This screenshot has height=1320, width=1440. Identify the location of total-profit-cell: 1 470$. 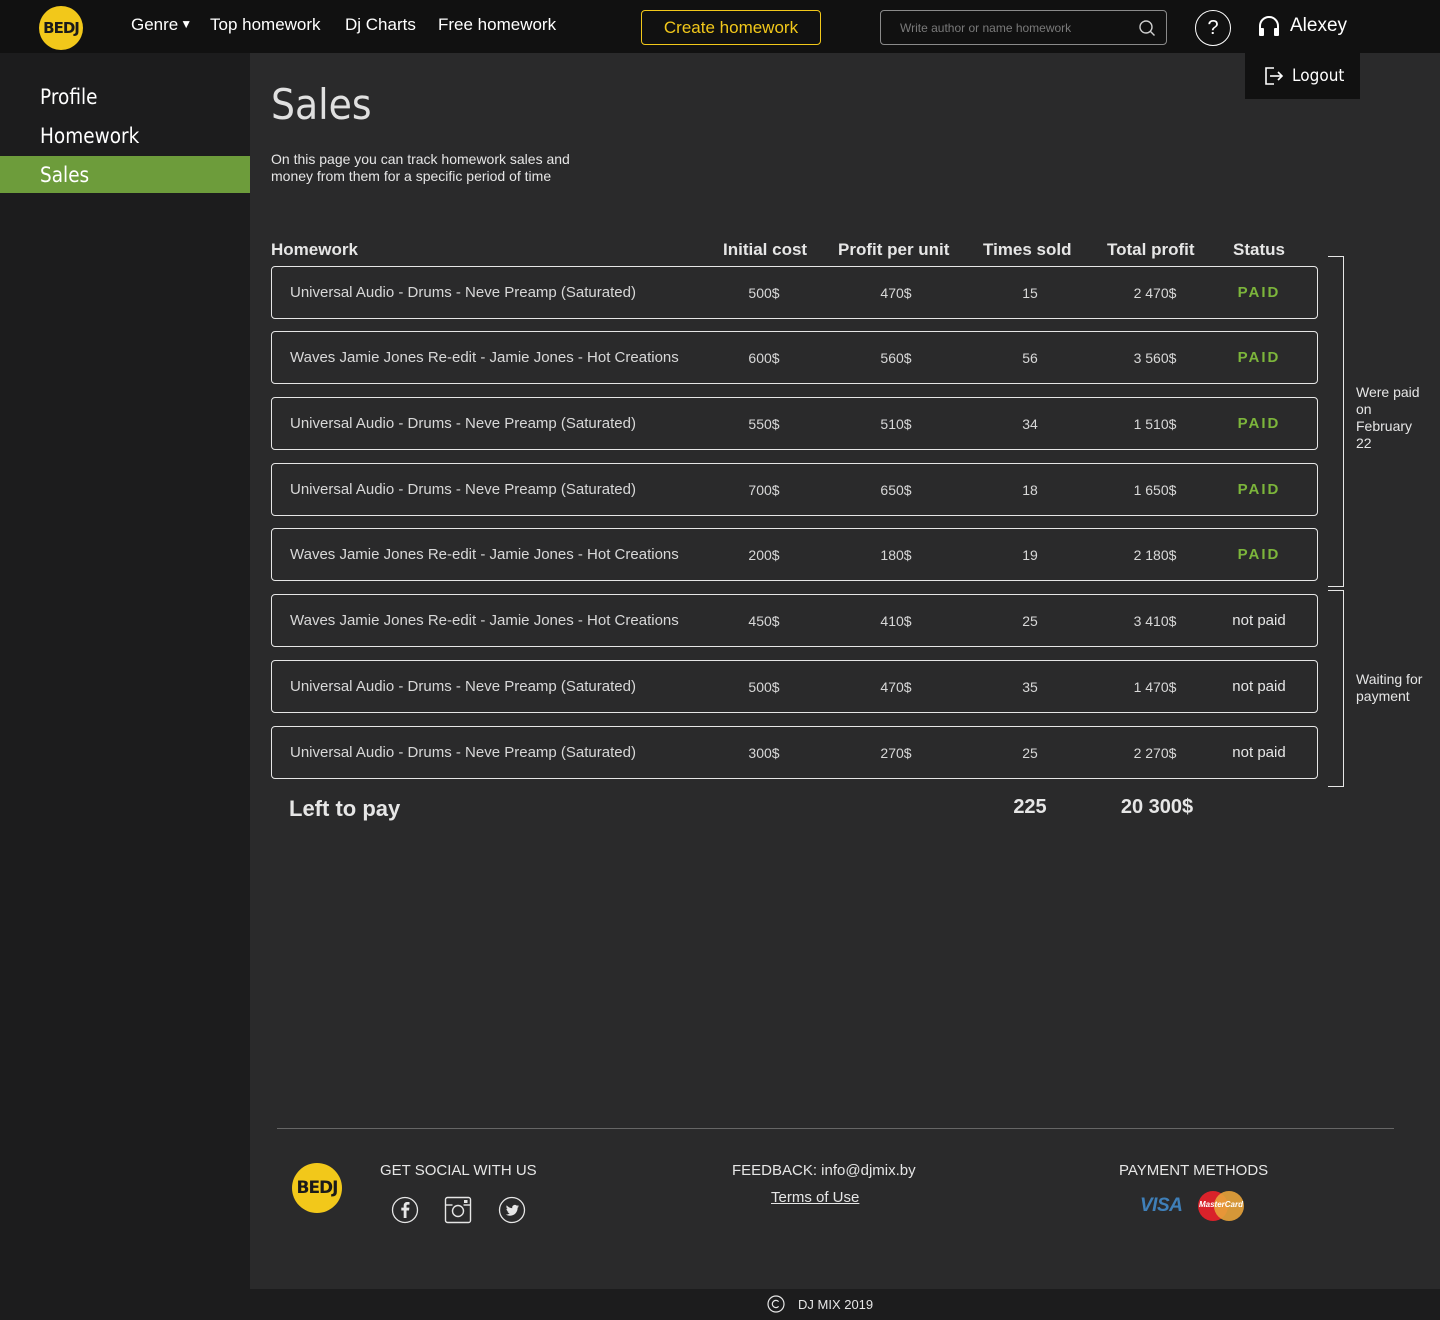
(1155, 686).